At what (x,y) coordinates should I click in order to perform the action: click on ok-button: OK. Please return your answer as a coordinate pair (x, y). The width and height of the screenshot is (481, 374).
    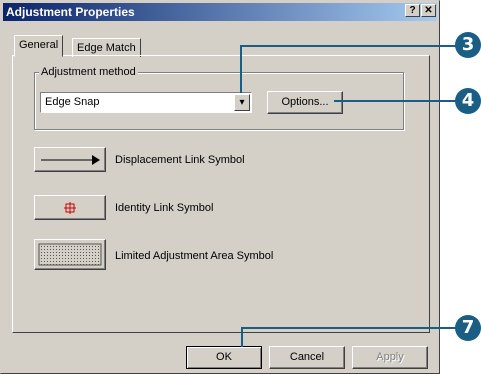
    Looking at the image, I should click on (224, 357).